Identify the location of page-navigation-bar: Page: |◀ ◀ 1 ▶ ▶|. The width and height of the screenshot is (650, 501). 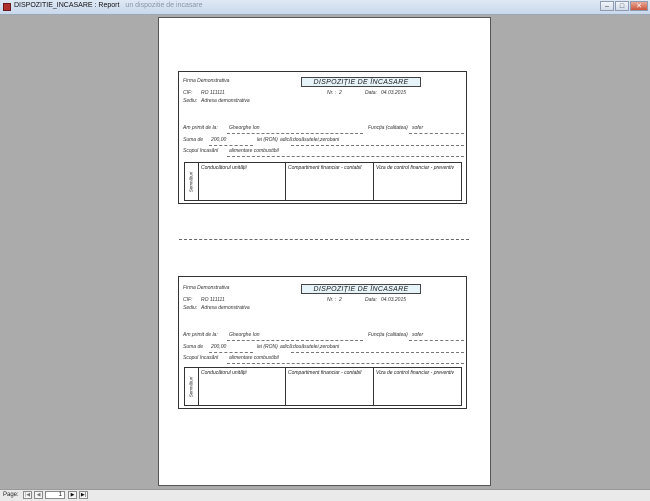
(325, 495).